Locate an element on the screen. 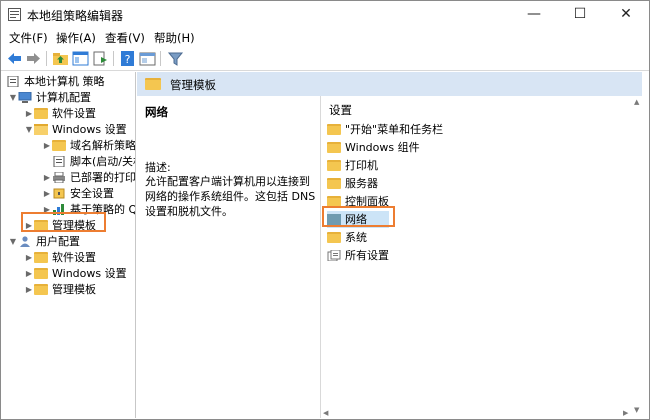 The height and width of the screenshot is (420, 650). list-item-printers: 打印机 is located at coordinates (352, 165).